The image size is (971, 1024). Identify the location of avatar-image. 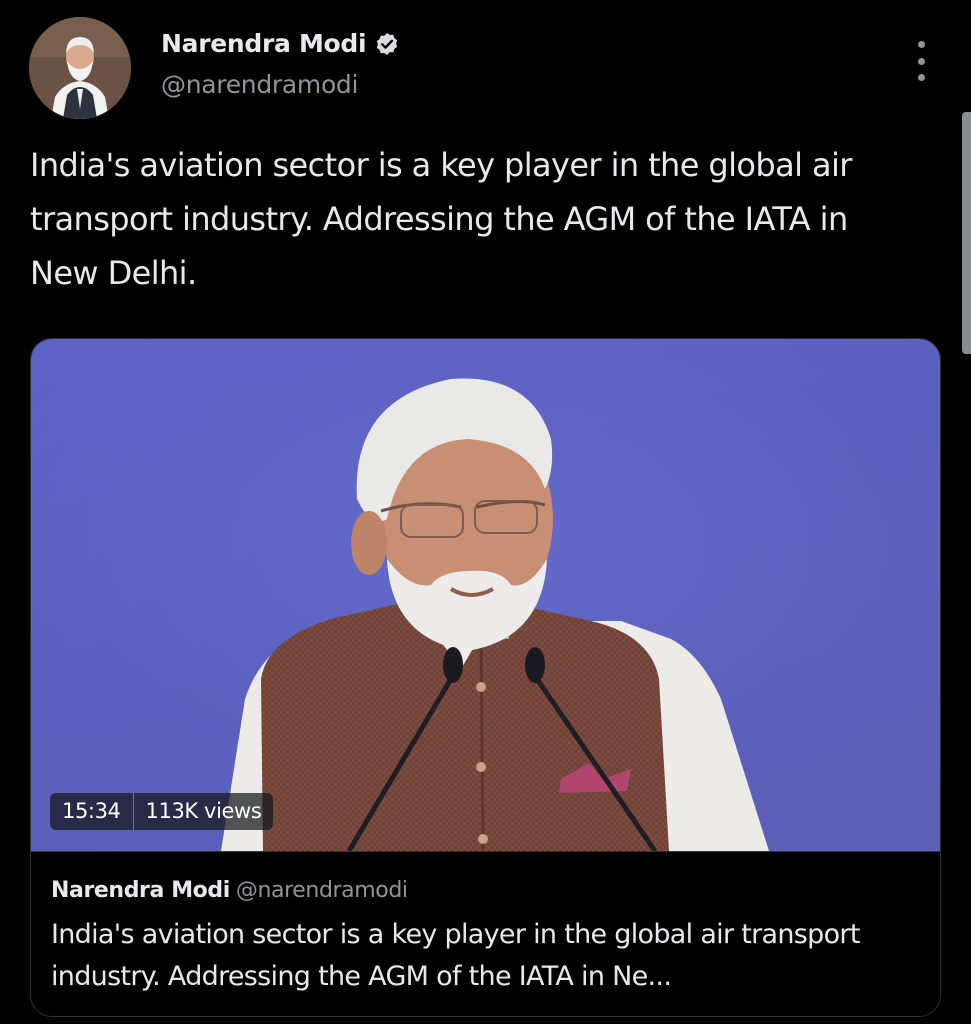
(80, 68).